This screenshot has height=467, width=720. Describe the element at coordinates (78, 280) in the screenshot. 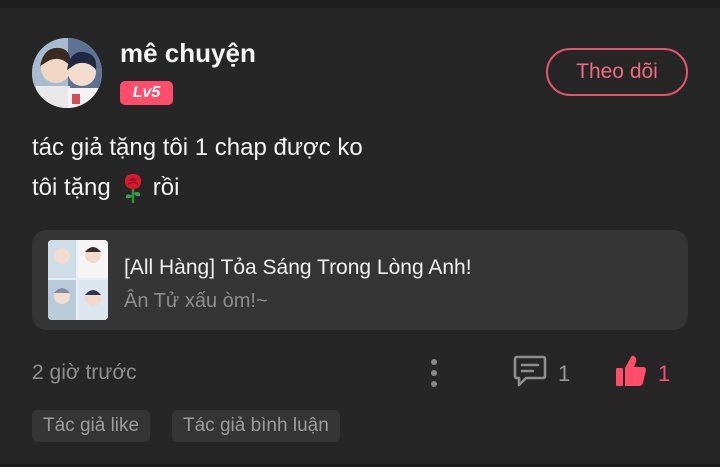

I see `book-cover` at that location.